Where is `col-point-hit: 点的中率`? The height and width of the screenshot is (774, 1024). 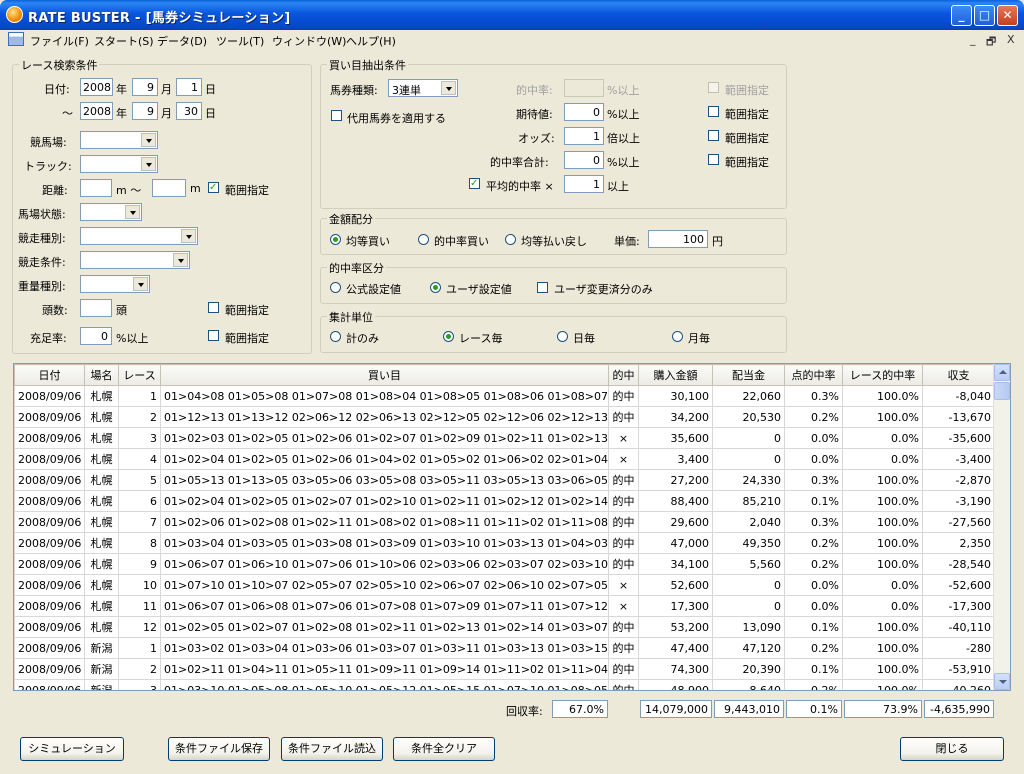
col-point-hit: 点的中率 is located at coordinates (813, 375).